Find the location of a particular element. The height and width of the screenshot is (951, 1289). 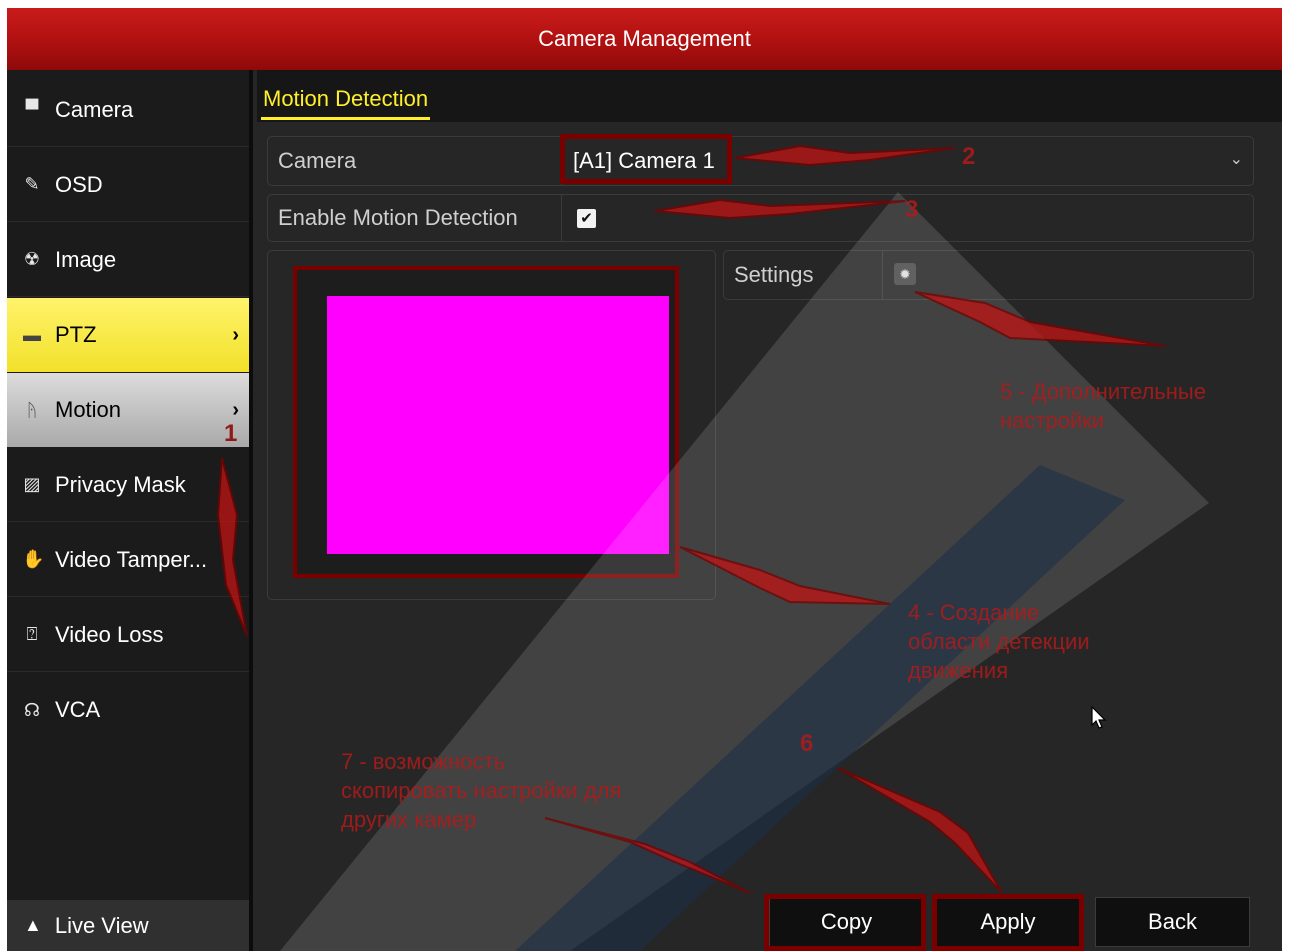

camera-label: Camera is located at coordinates (317, 160).